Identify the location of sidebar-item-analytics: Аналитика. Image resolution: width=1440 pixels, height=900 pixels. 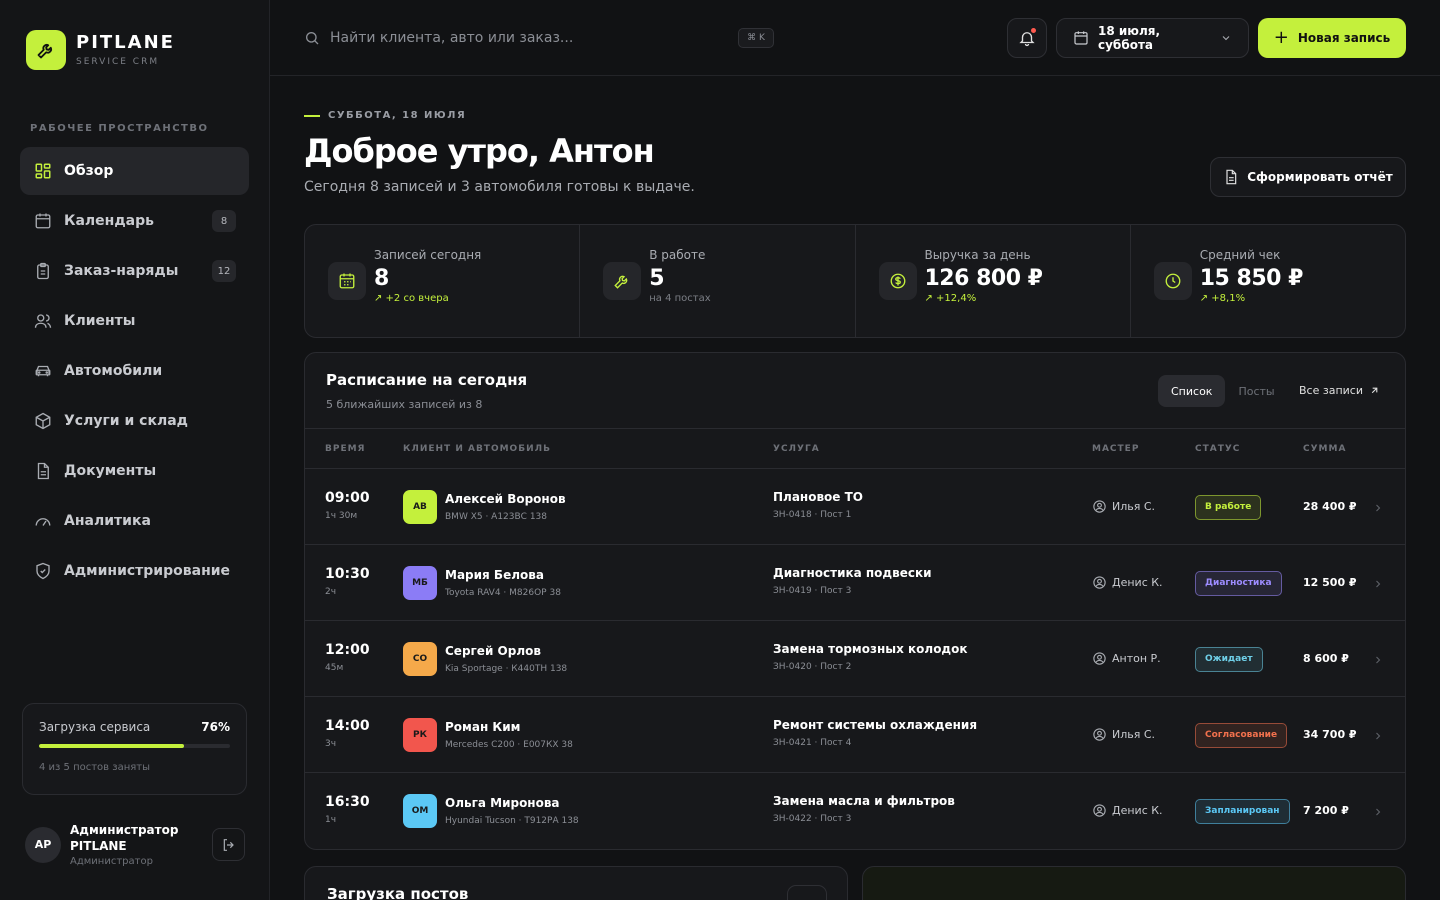
(134, 521).